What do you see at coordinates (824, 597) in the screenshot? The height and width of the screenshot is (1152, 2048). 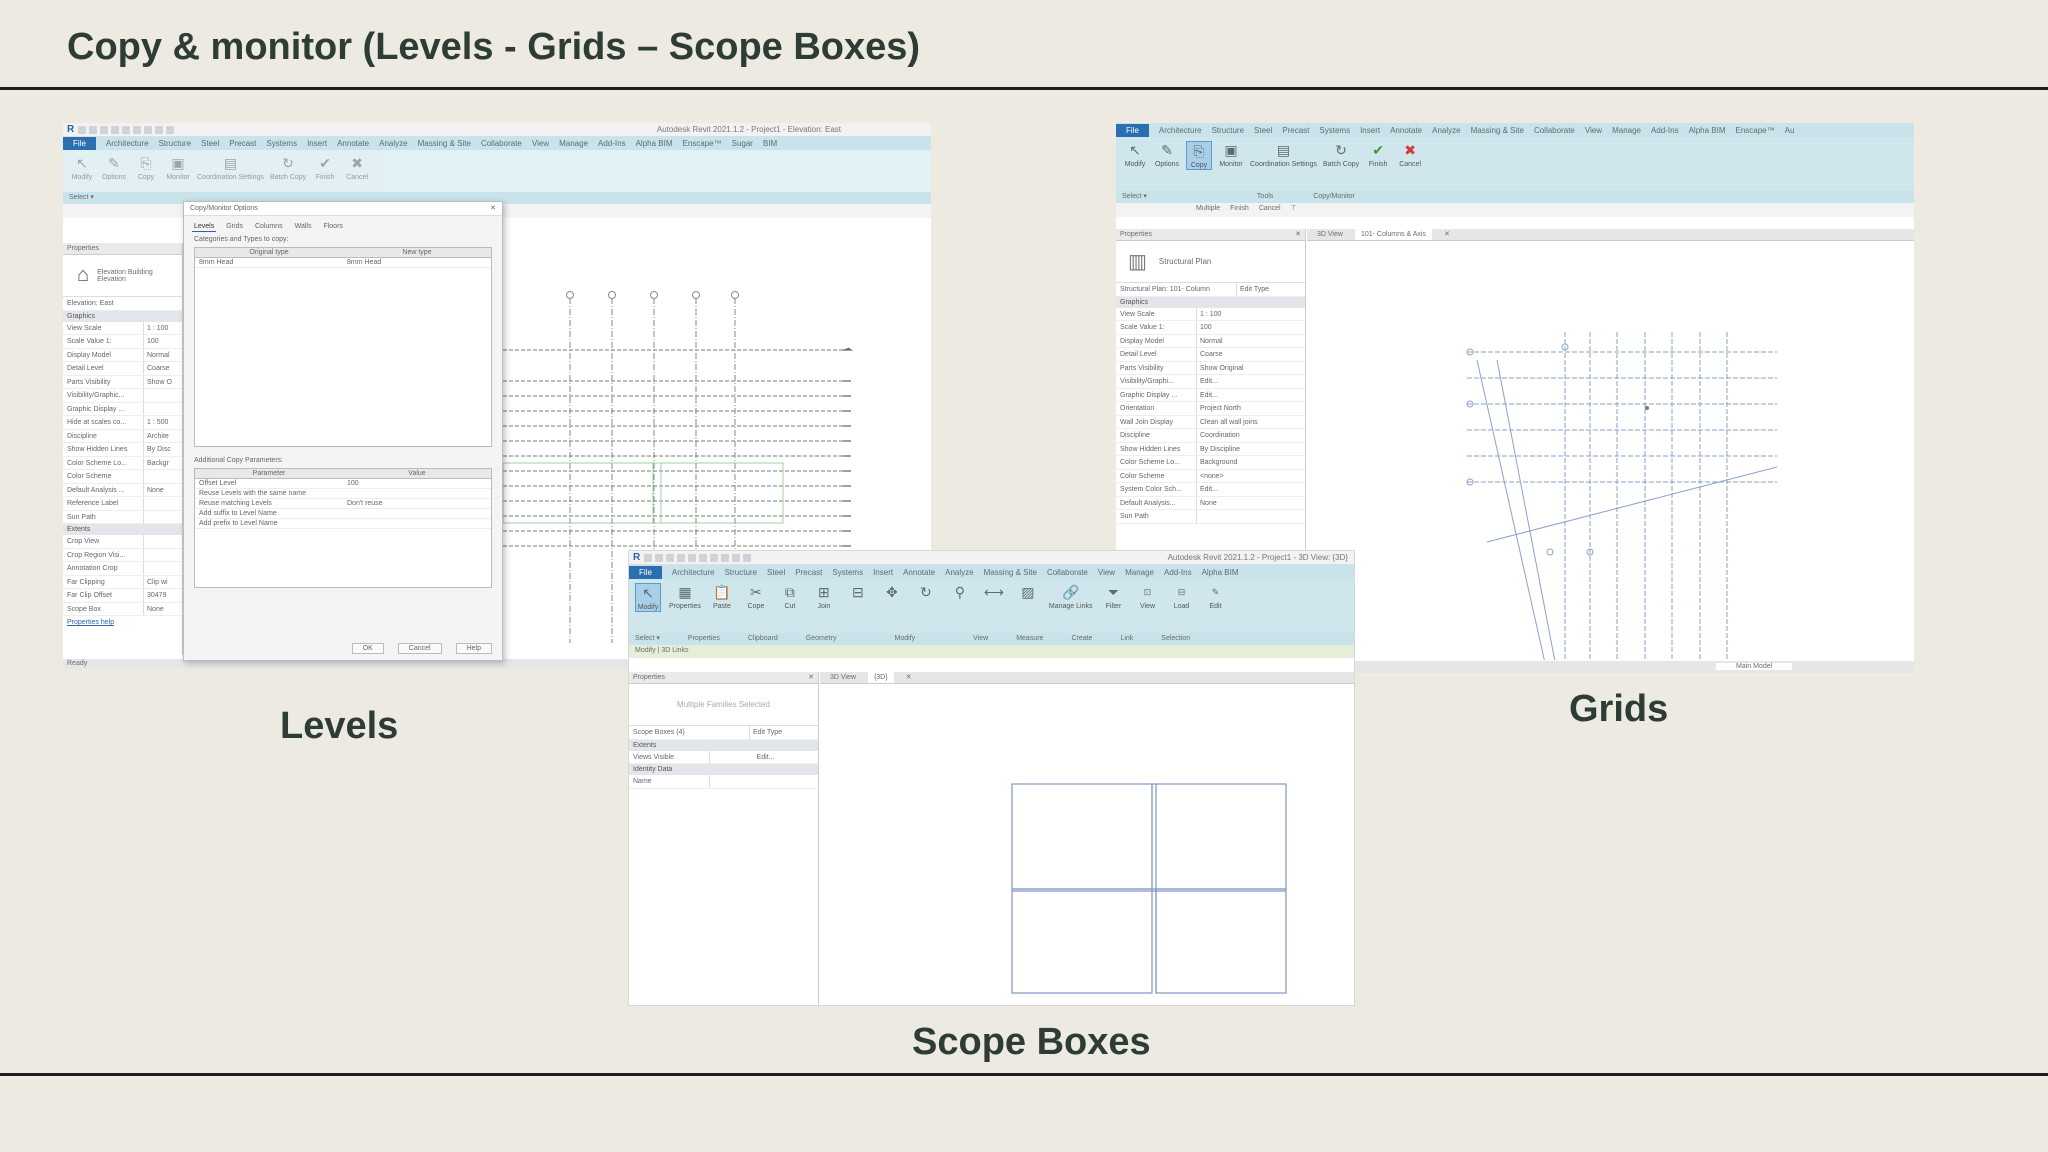 I see `join-button: ⊞ Join` at bounding box center [824, 597].